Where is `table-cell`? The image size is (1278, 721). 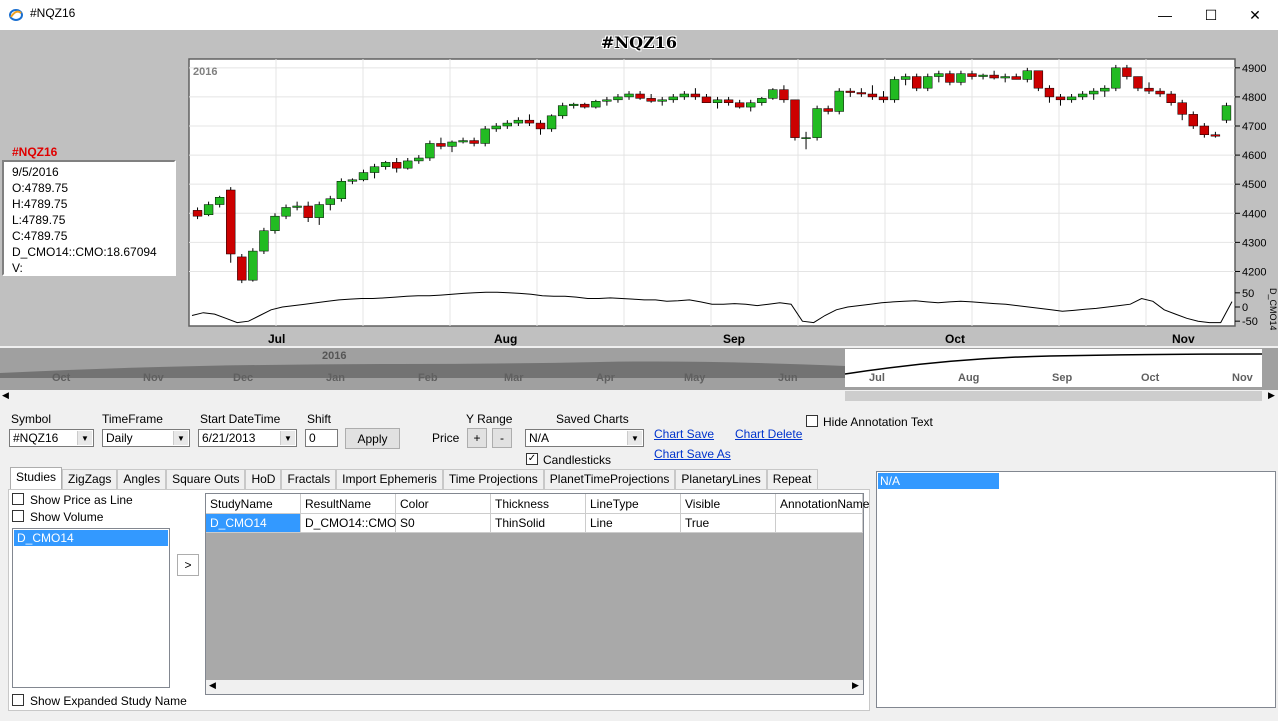 table-cell is located at coordinates (819, 523).